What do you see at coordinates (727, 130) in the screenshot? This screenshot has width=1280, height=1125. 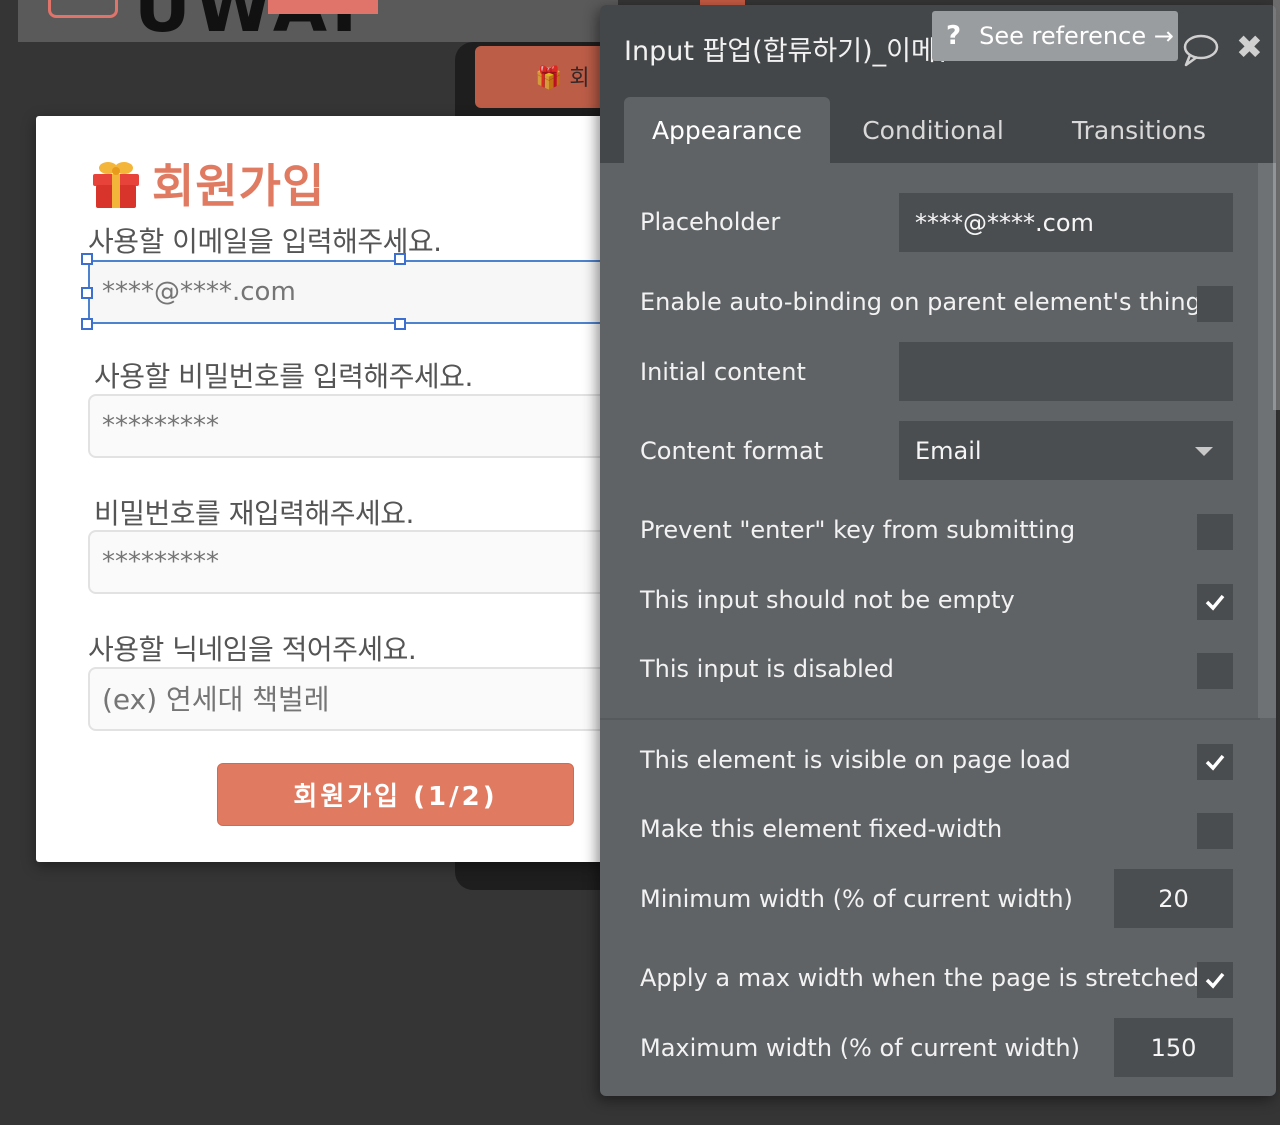 I see `tab-appearance: Appearance` at bounding box center [727, 130].